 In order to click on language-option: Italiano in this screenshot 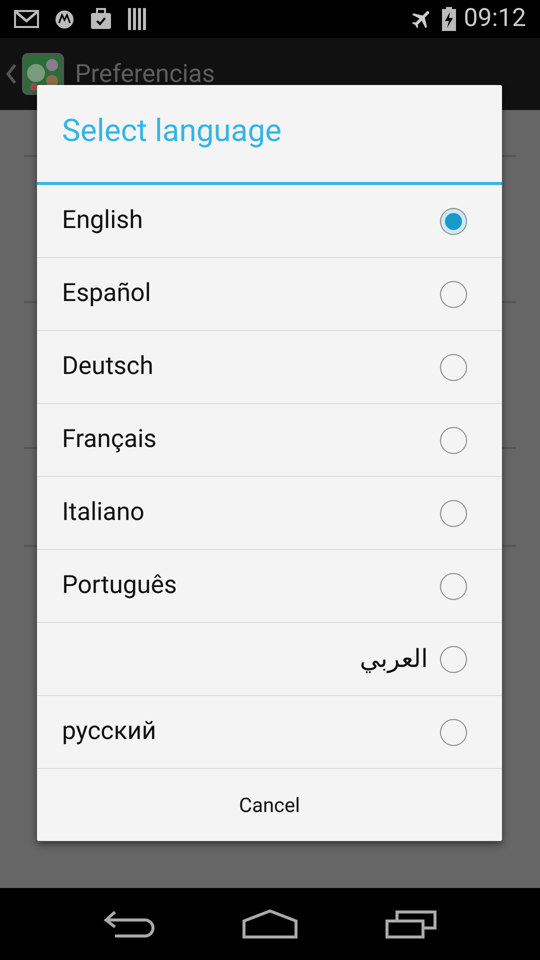, I will do `click(269, 513)`.